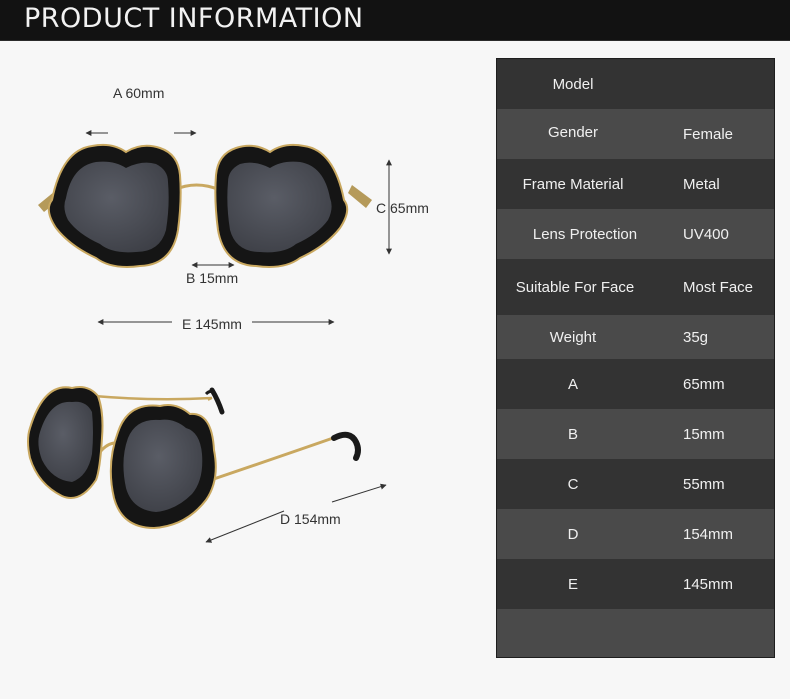 This screenshot has height=699, width=790. I want to click on spec-key: Frame Material, so click(573, 184).